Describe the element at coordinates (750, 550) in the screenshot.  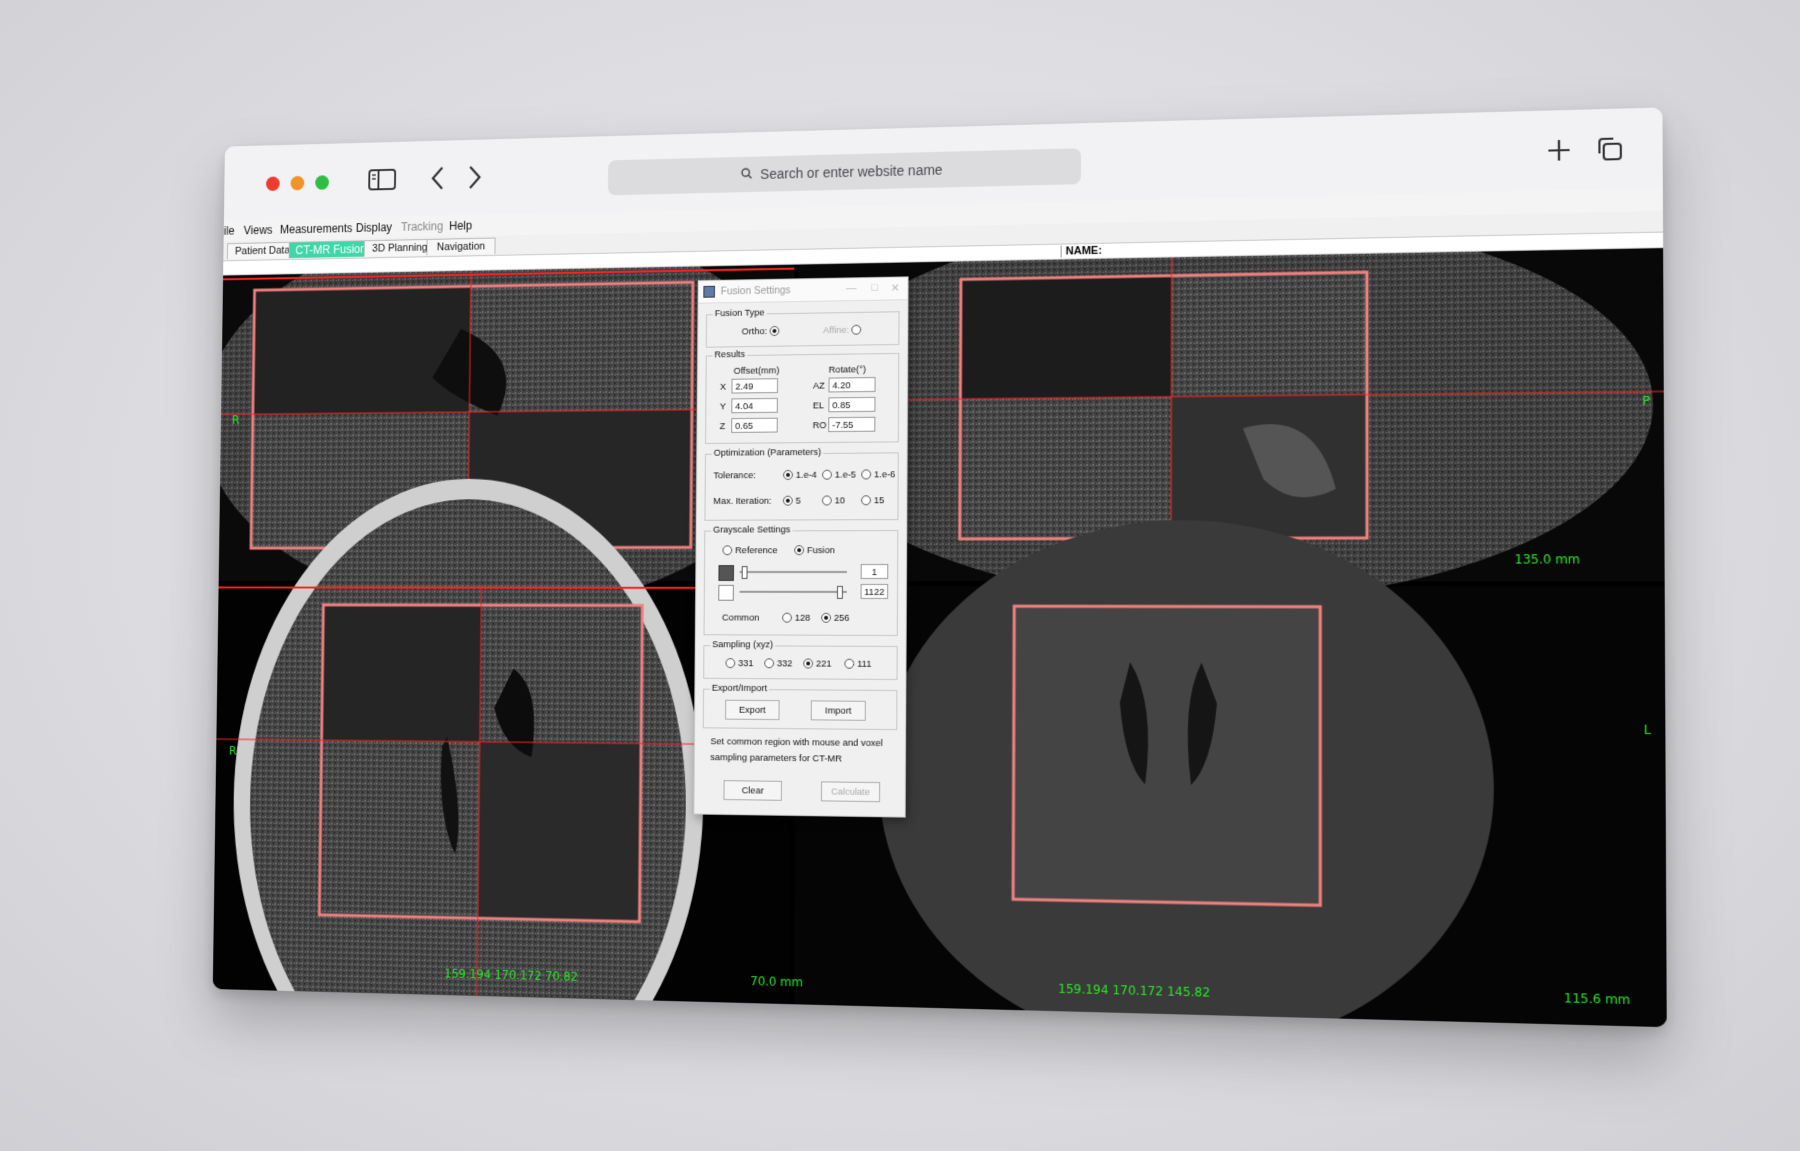
I see `reference-option: Reference` at that location.